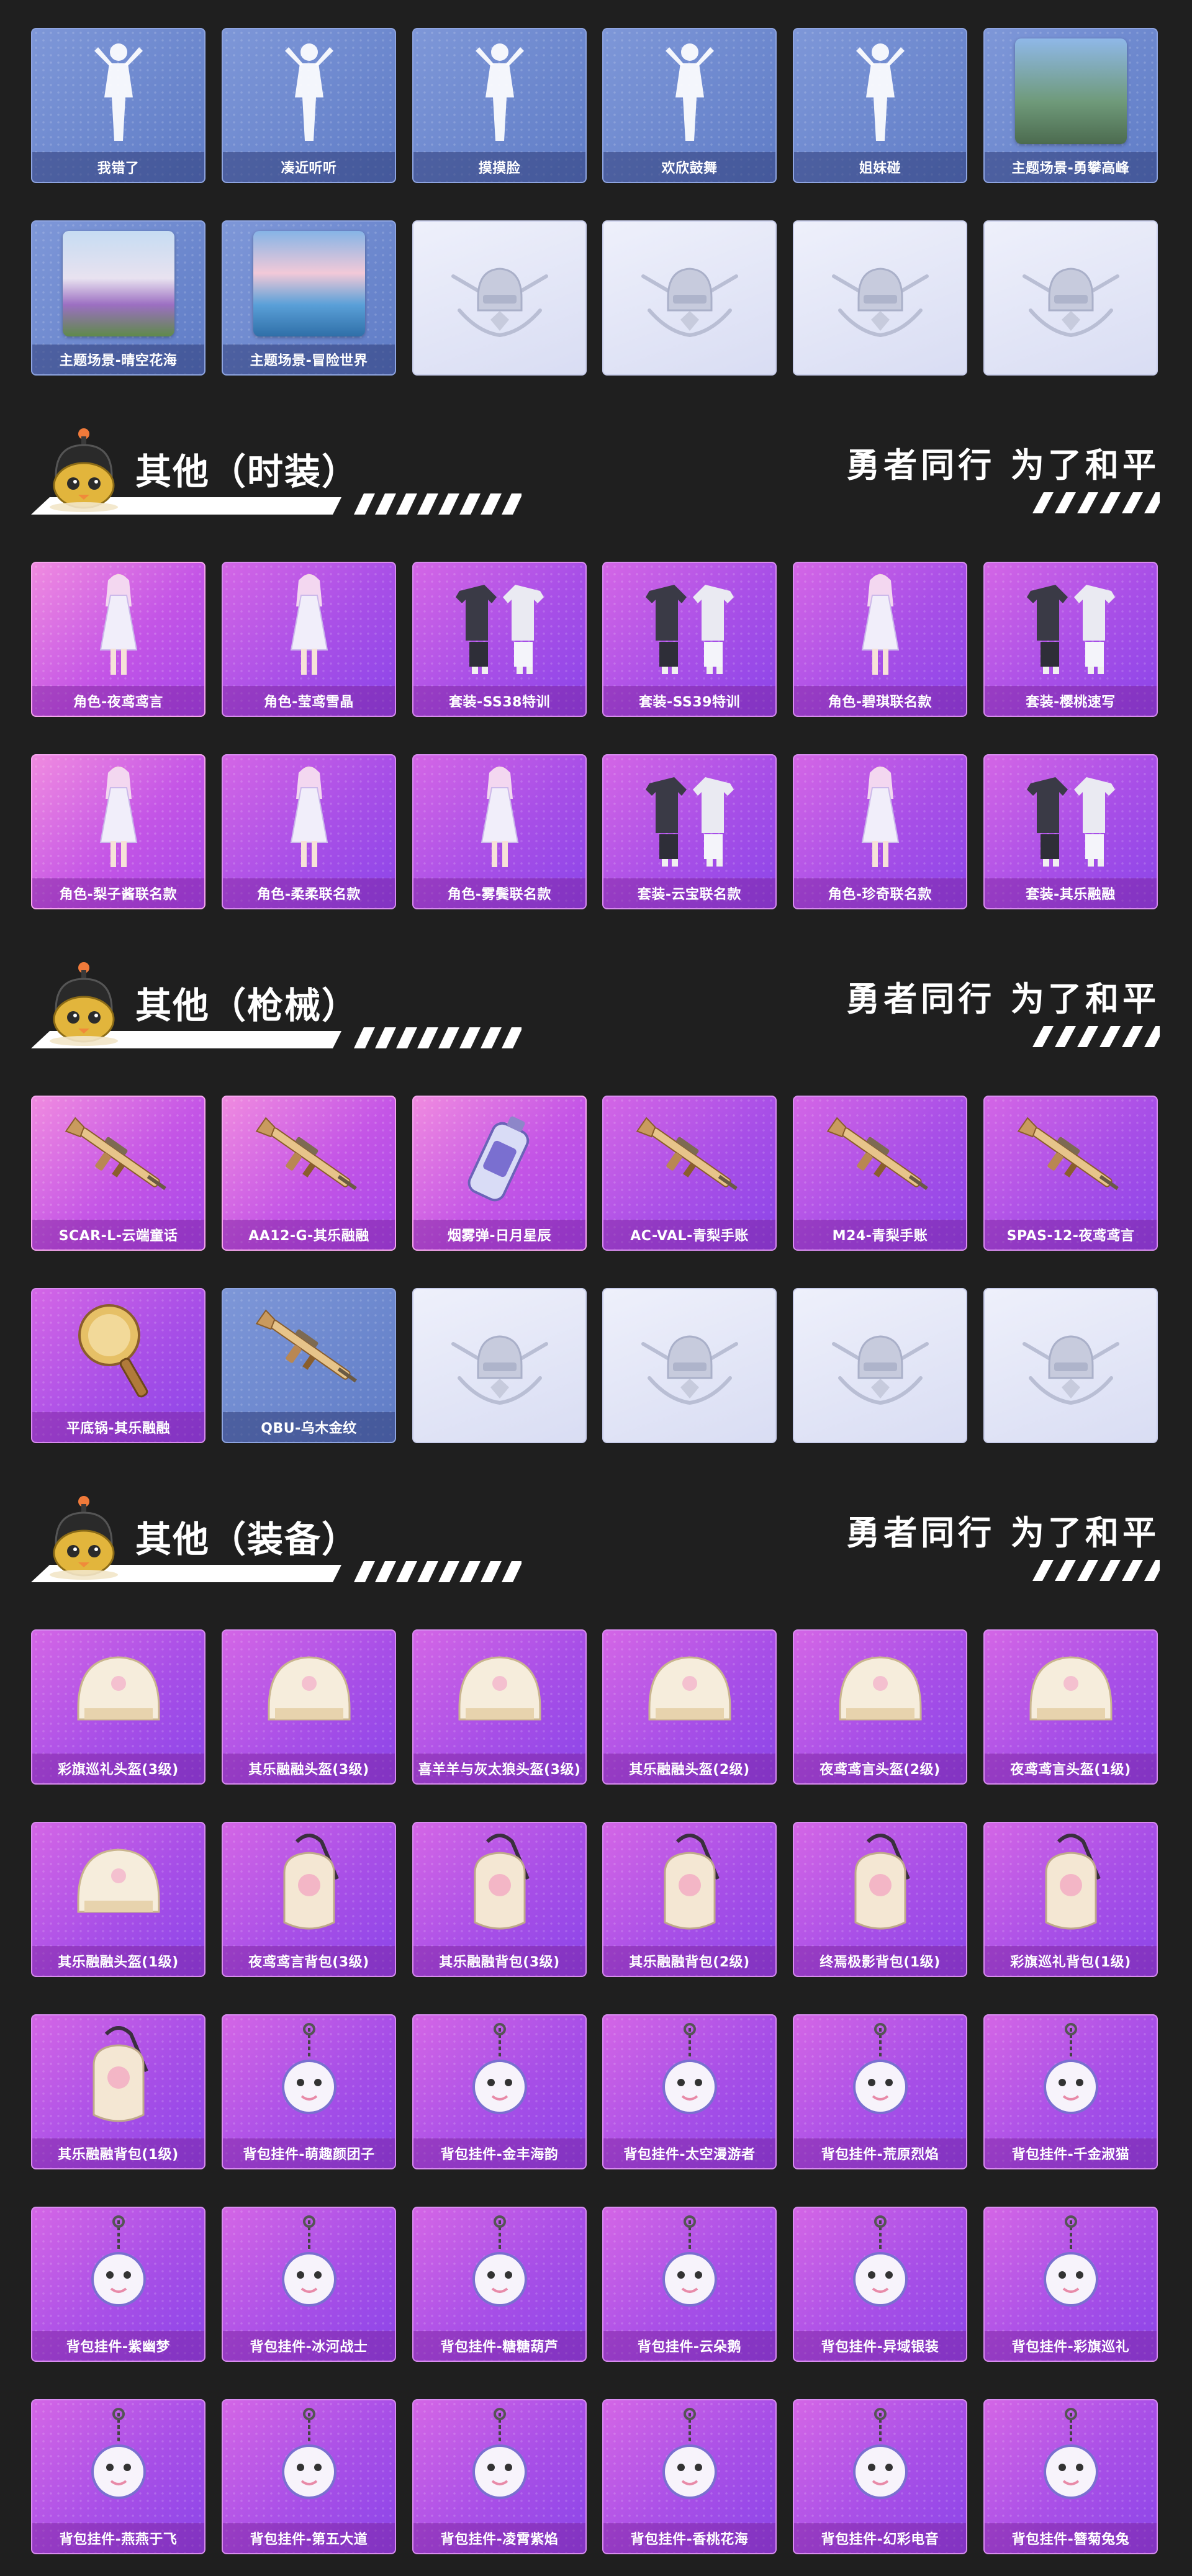 Image resolution: width=1192 pixels, height=2576 pixels. I want to click on item-card: 姐妹碰, so click(880, 105).